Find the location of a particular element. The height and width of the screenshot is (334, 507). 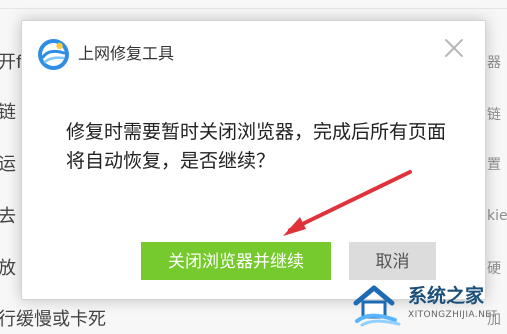

watermark-site-url: XITONGZHIJIA.NET is located at coordinates (453, 315).